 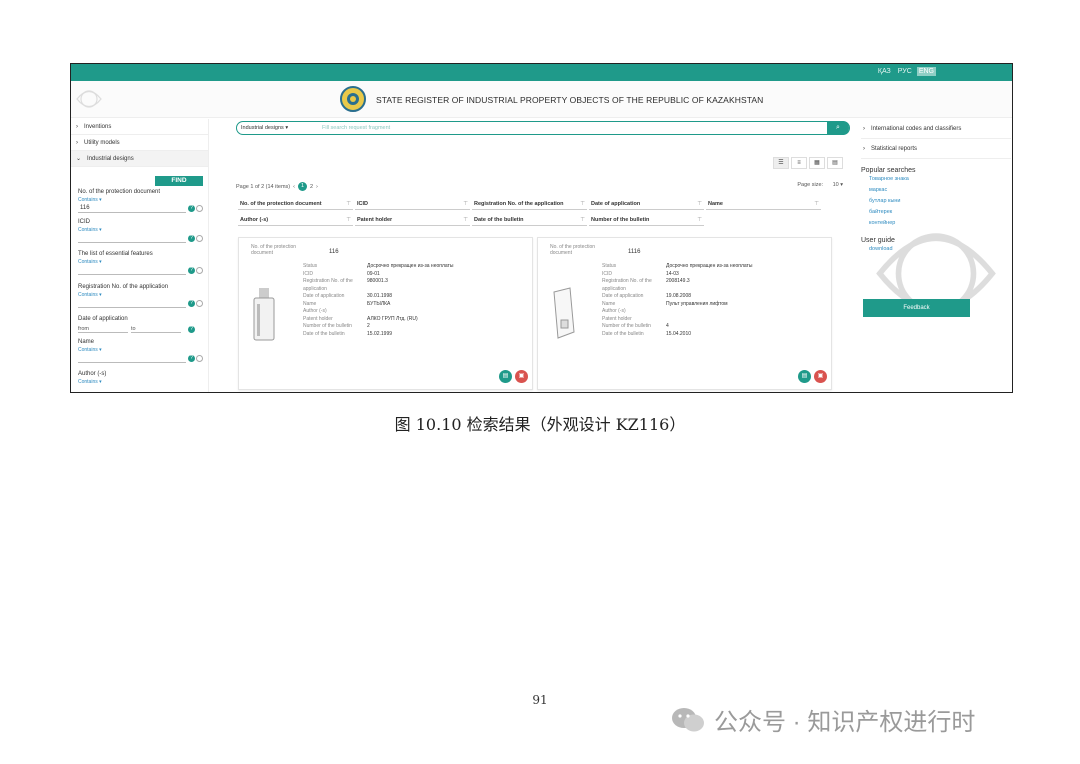 I want to click on lang-rus: РУС, so click(x=905, y=71).